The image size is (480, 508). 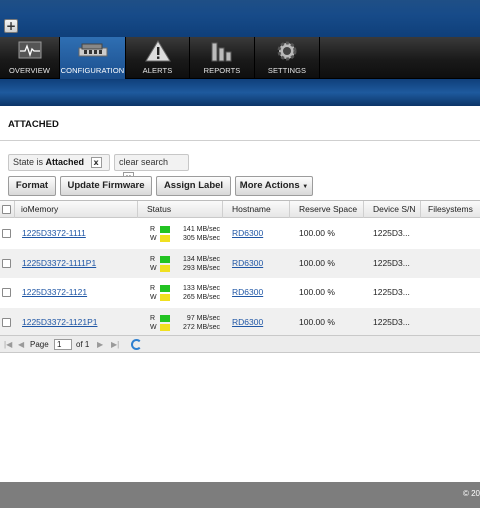 What do you see at coordinates (106, 186) in the screenshot?
I see `update-firmware-button: Update Firmware` at bounding box center [106, 186].